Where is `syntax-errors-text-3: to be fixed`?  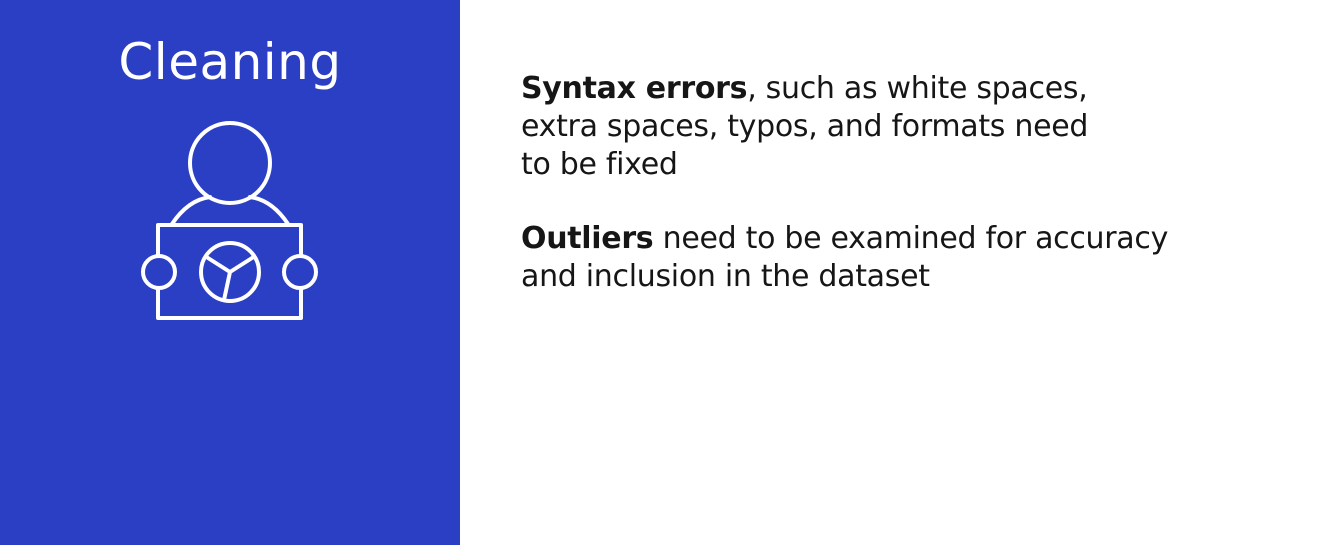
syntax-errors-text-3: to be fixed is located at coordinates (599, 164).